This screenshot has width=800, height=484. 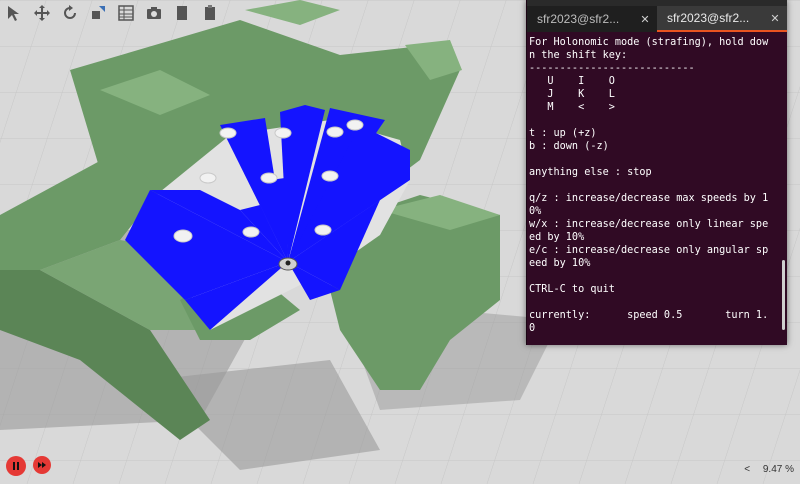 I want to click on toolbar, so click(x=132, y=13).